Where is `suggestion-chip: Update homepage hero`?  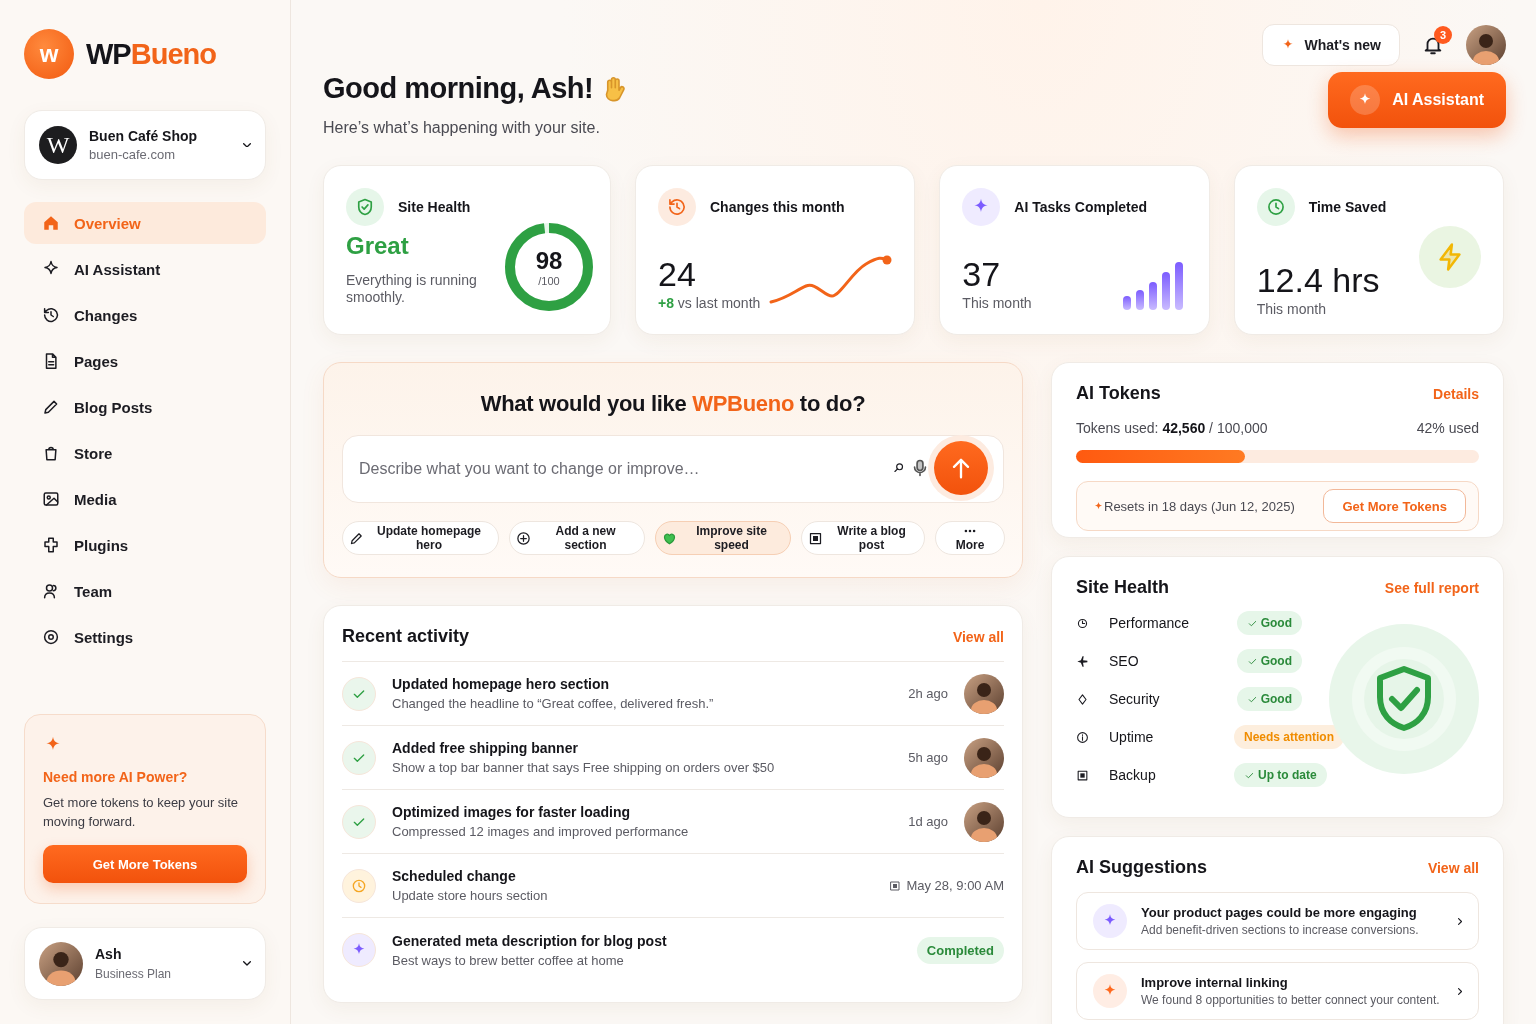
suggestion-chip: Update homepage hero is located at coordinates (420, 538).